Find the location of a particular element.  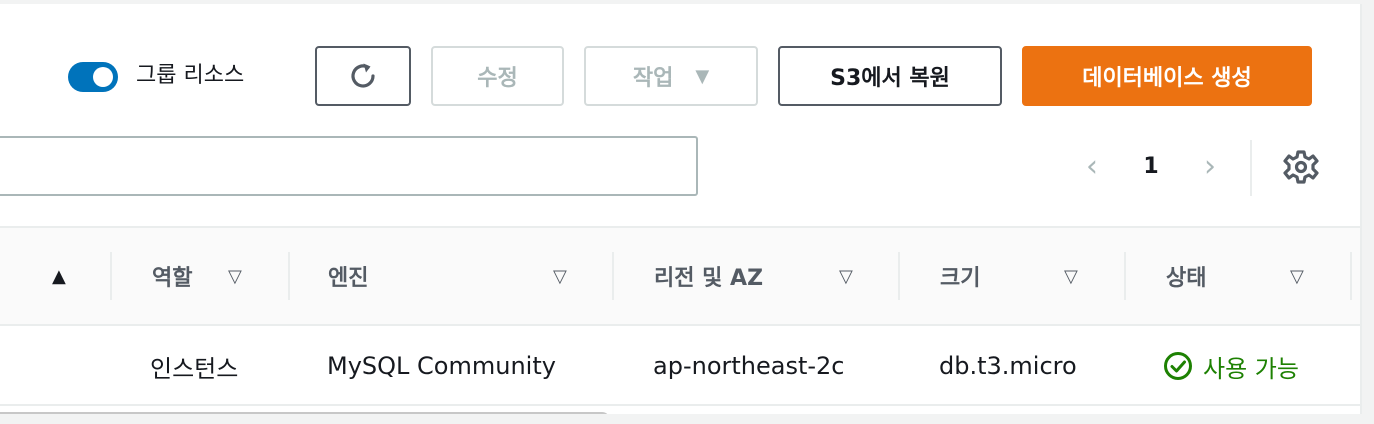

group-resources-toggle is located at coordinates (93, 77).